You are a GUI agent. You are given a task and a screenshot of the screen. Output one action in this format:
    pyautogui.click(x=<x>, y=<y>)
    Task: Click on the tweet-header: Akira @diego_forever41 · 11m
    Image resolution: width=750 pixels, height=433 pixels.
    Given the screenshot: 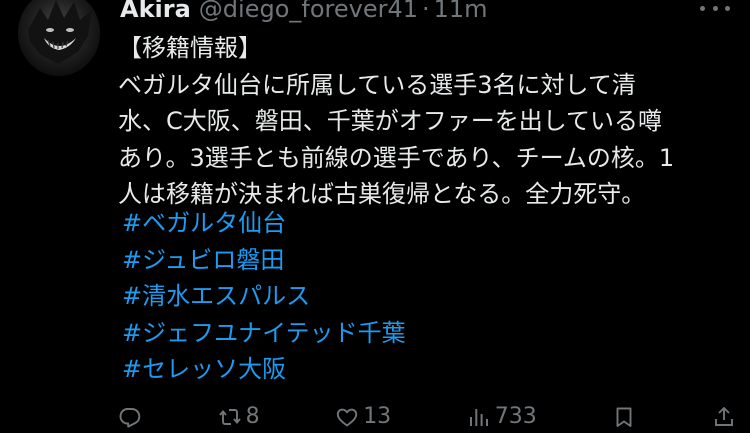 What is the action you would take?
    pyautogui.click(x=304, y=13)
    